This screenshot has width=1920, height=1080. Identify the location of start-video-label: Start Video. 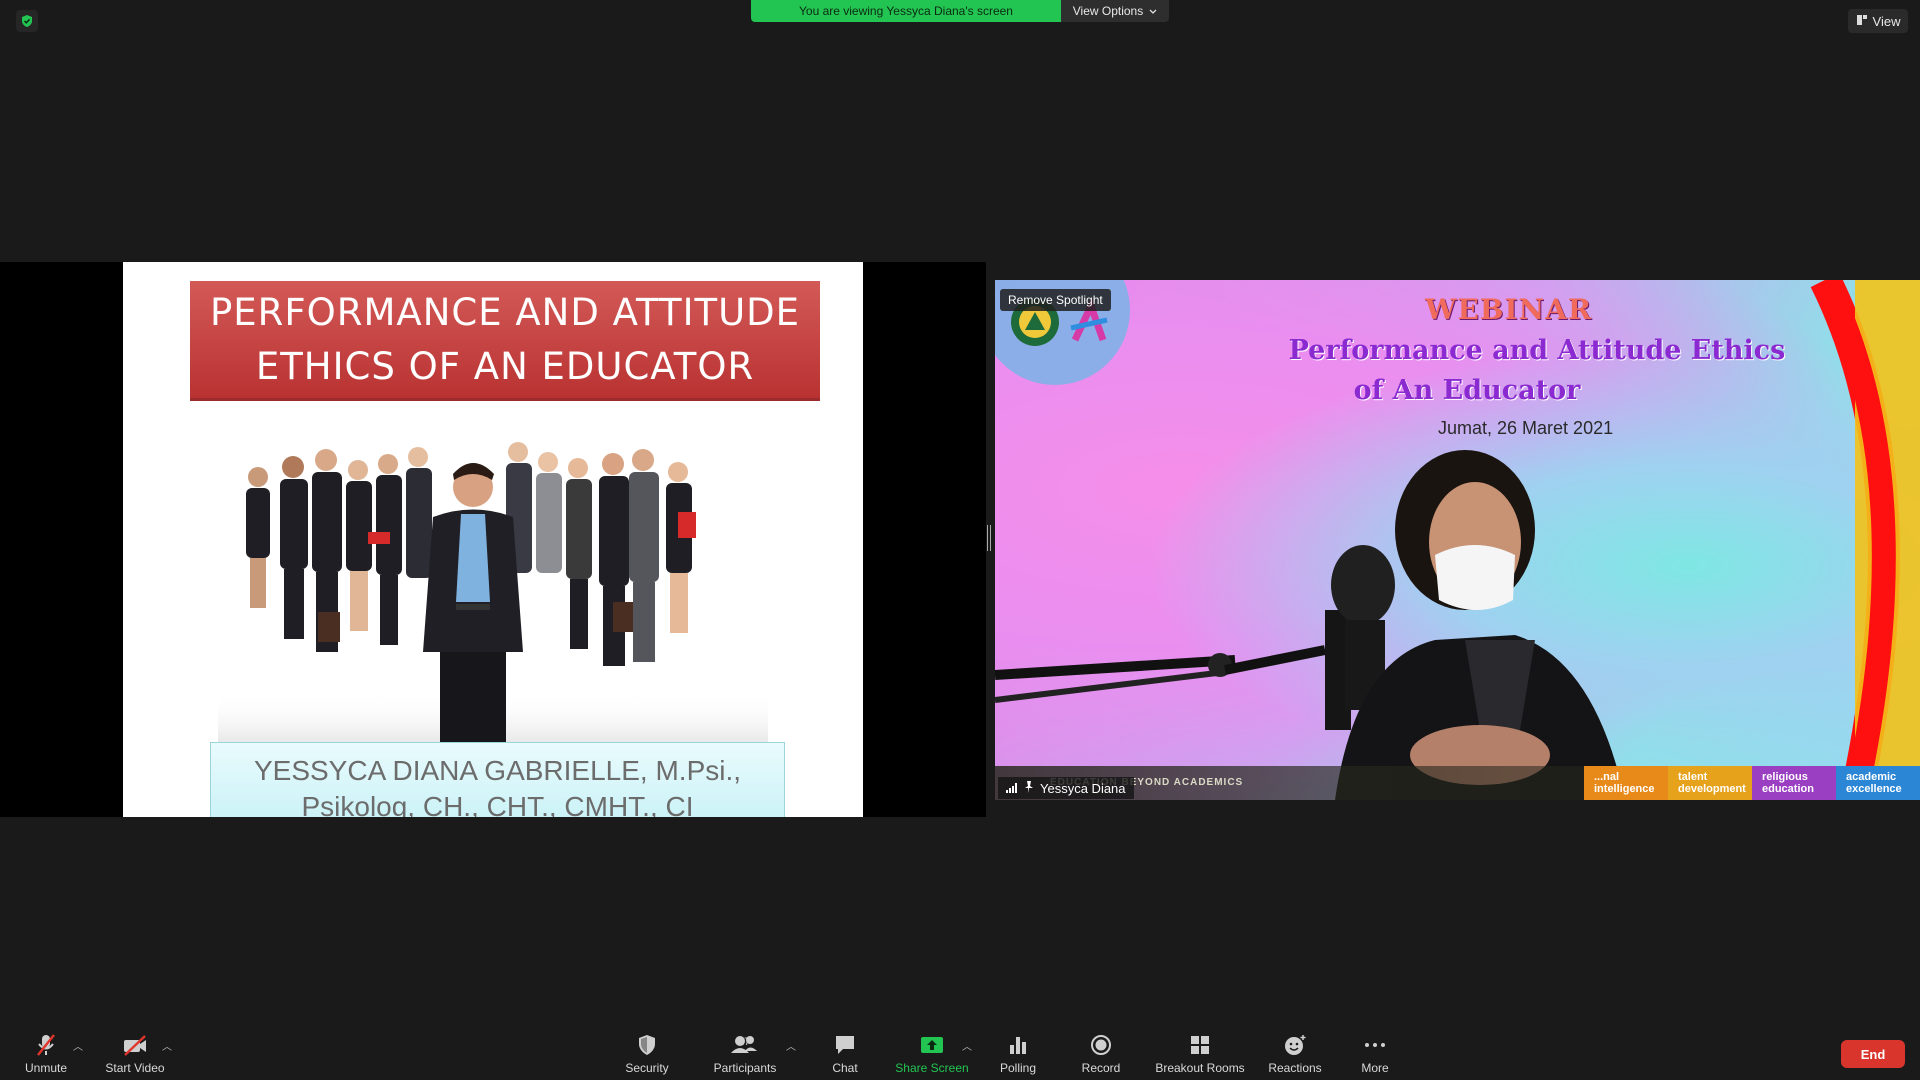
(135, 1068).